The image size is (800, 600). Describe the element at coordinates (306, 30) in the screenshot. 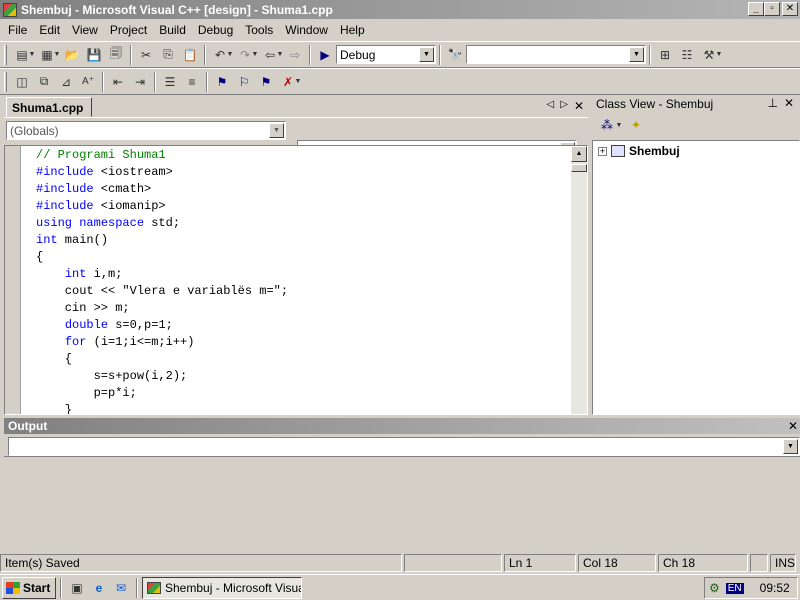

I see `menu-window: Window` at that location.